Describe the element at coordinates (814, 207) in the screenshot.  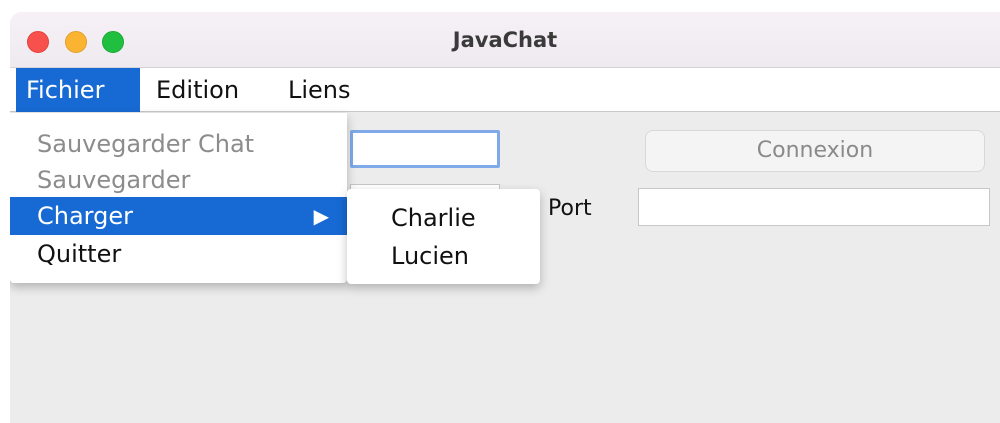
I see `port-input` at that location.